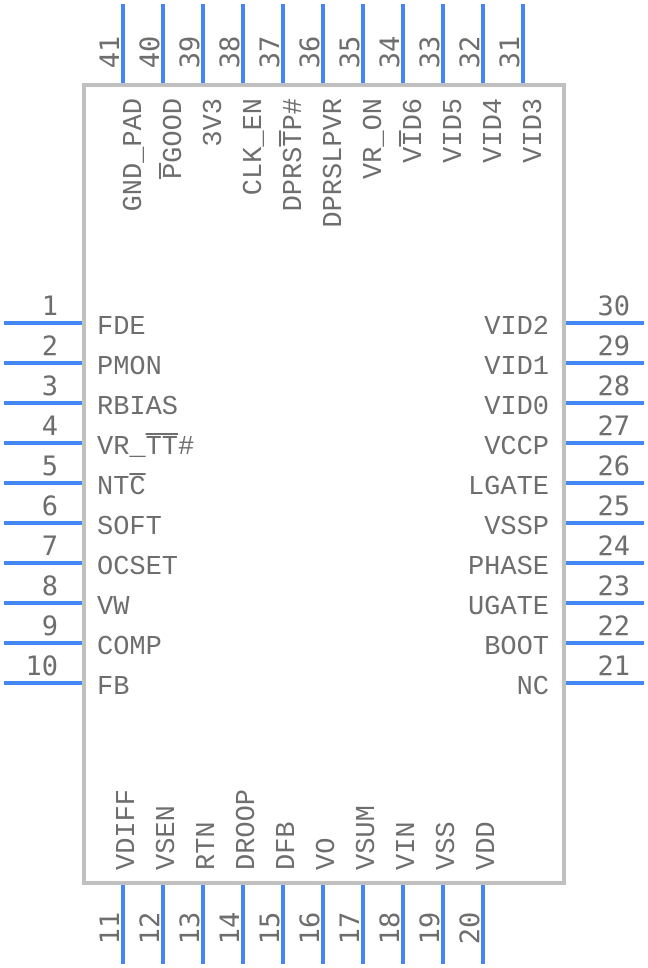  I want to click on pin-22: 22, so click(604, 628).